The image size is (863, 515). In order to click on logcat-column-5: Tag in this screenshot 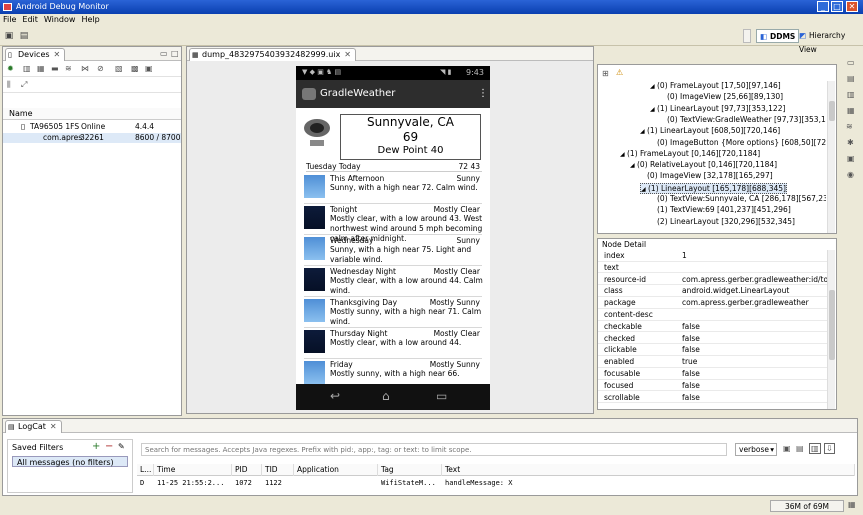, I will do `click(410, 470)`.